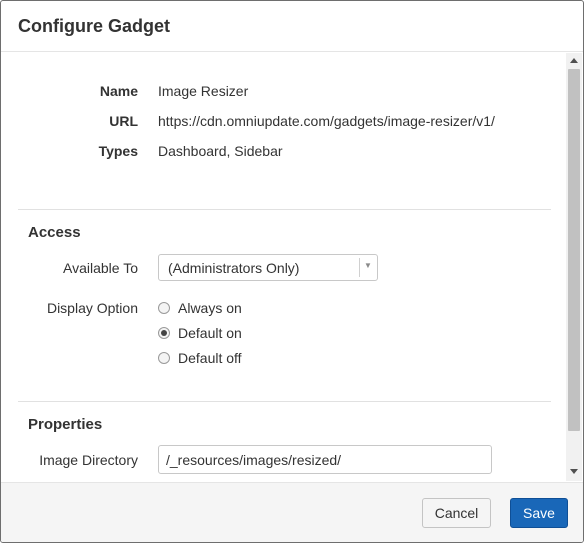 Image resolution: width=584 pixels, height=543 pixels. I want to click on dialog-header: Configure Gadget, so click(292, 26).